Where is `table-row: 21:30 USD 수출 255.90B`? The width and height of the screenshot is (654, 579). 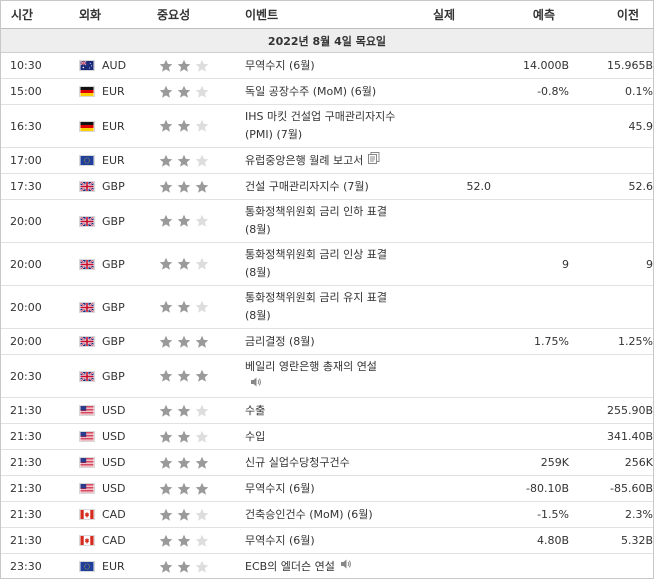
table-row: 21:30 USD 수출 255.90B is located at coordinates (327, 411).